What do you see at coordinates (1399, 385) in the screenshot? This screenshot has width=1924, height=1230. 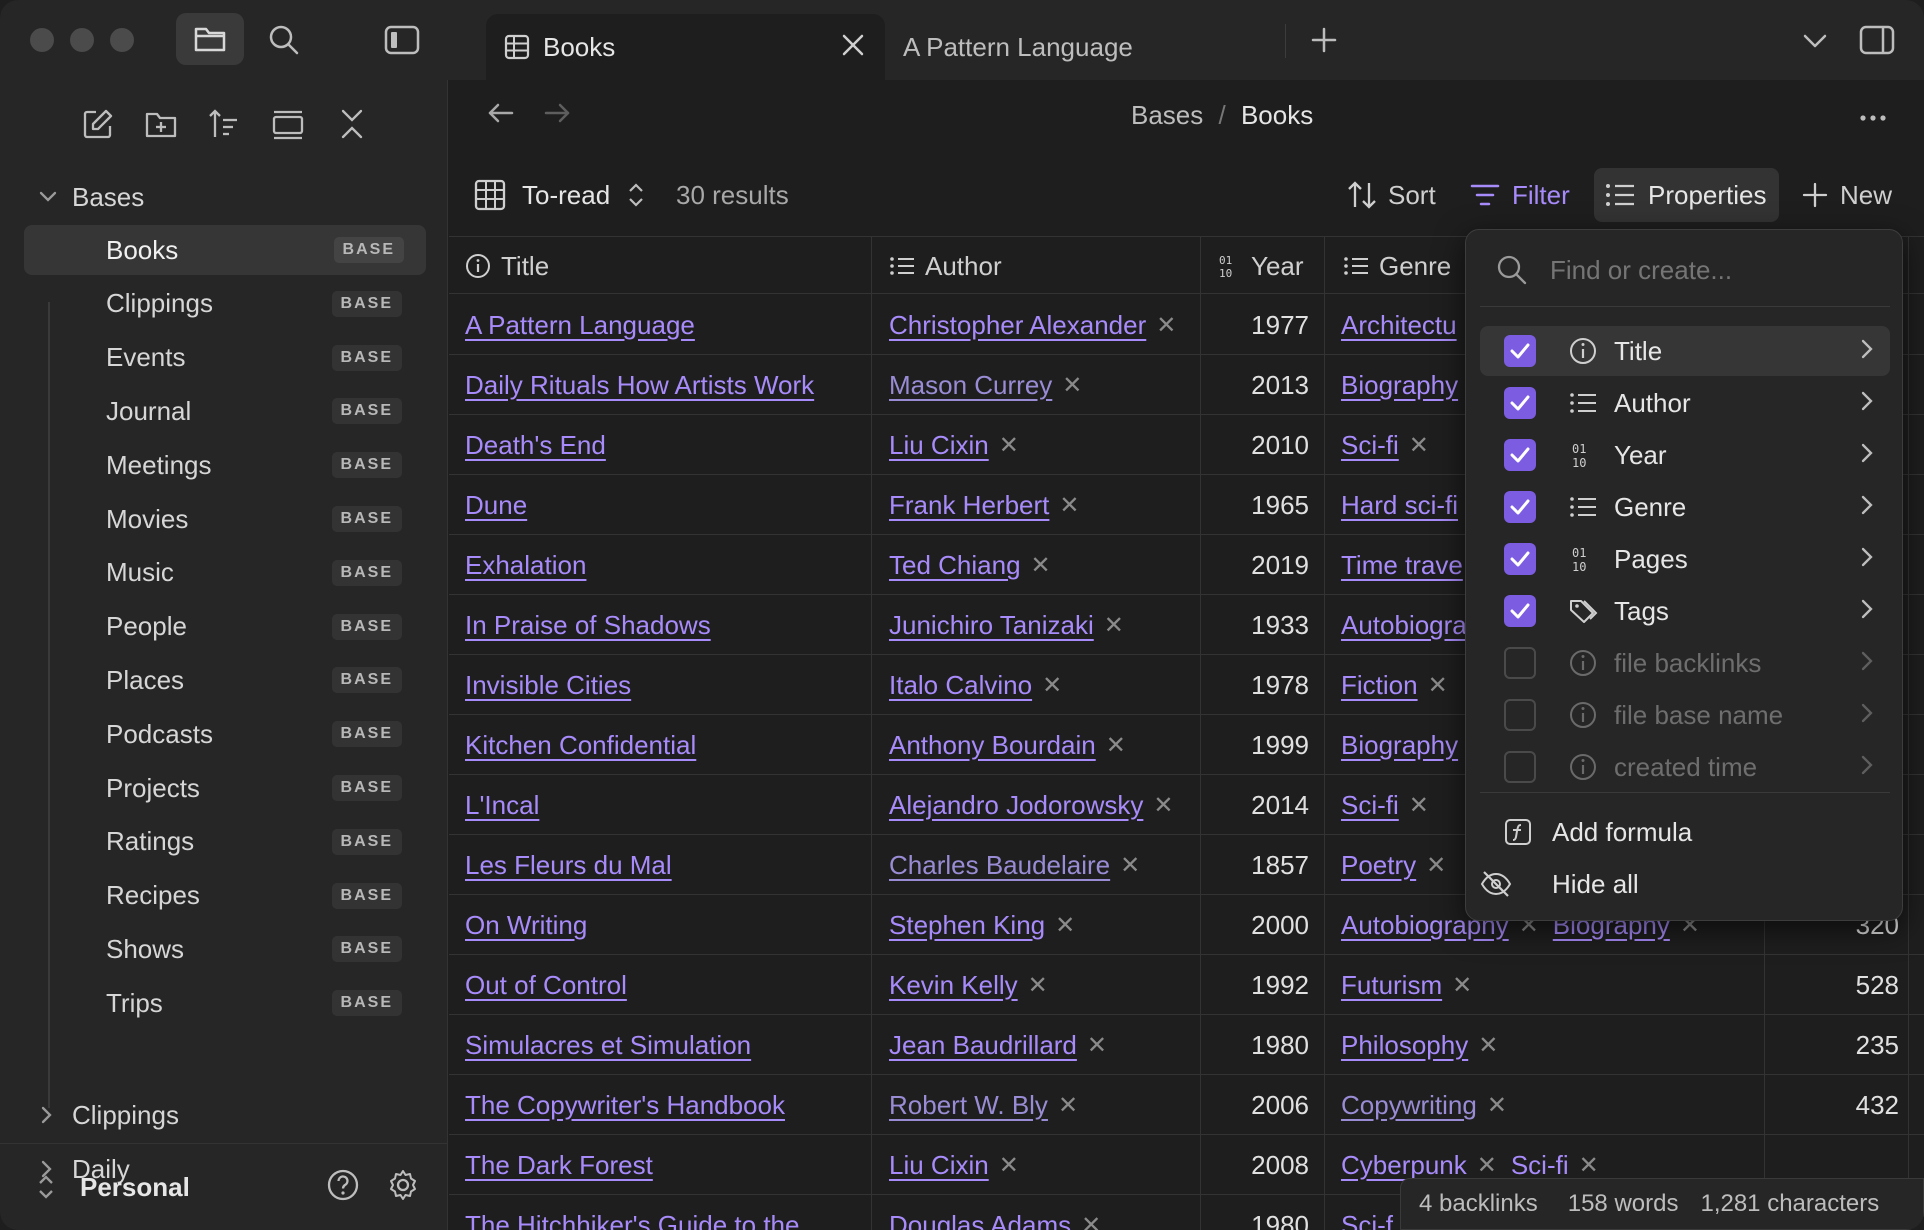 I see `genre-link: Biography` at bounding box center [1399, 385].